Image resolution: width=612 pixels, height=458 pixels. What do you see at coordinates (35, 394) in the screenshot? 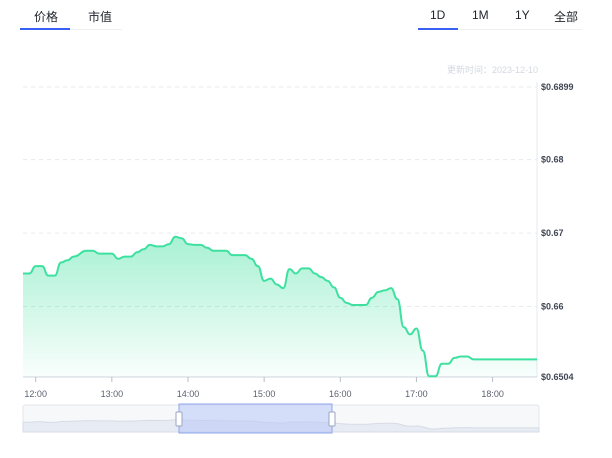
I see `x-tick-label: 12:00` at bounding box center [35, 394].